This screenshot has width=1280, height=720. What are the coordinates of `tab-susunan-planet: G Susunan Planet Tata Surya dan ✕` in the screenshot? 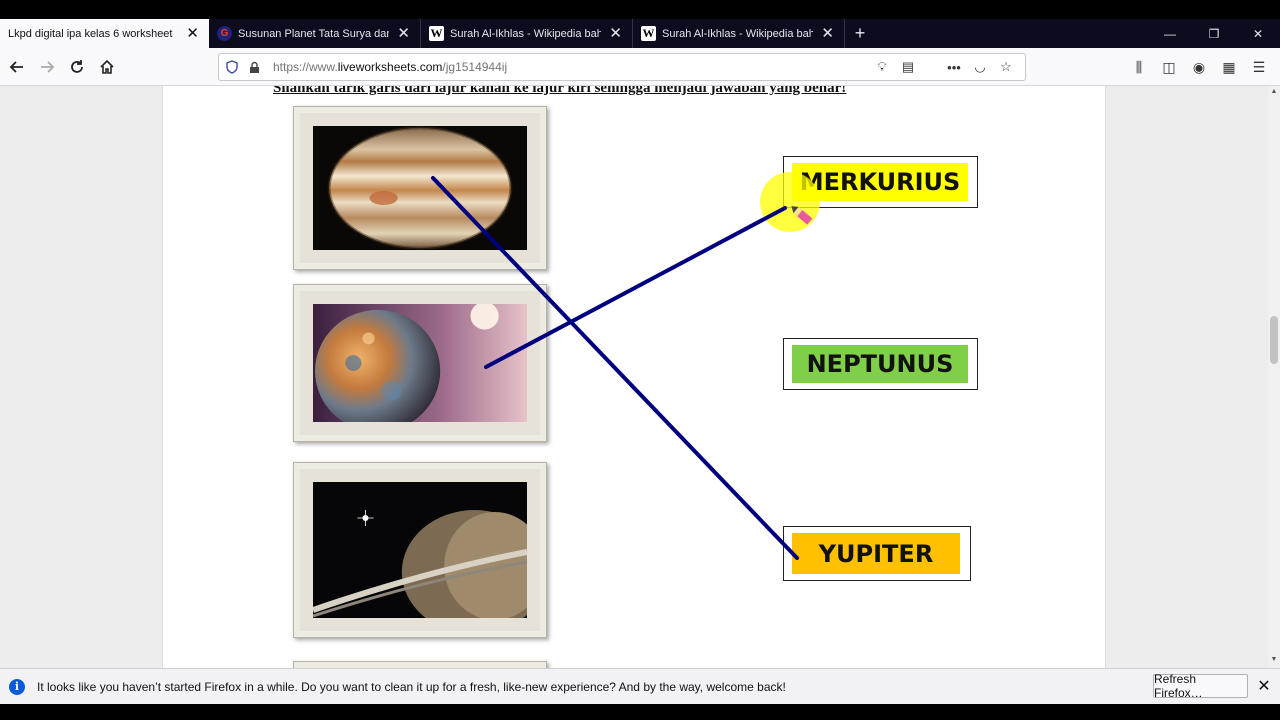 It's located at (315, 33).